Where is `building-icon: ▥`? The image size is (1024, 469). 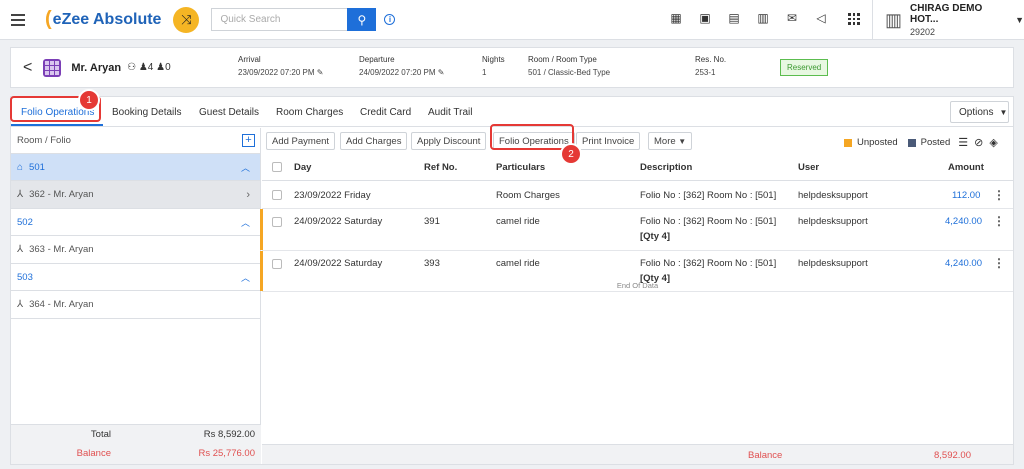 building-icon: ▥ is located at coordinates (894, 19).